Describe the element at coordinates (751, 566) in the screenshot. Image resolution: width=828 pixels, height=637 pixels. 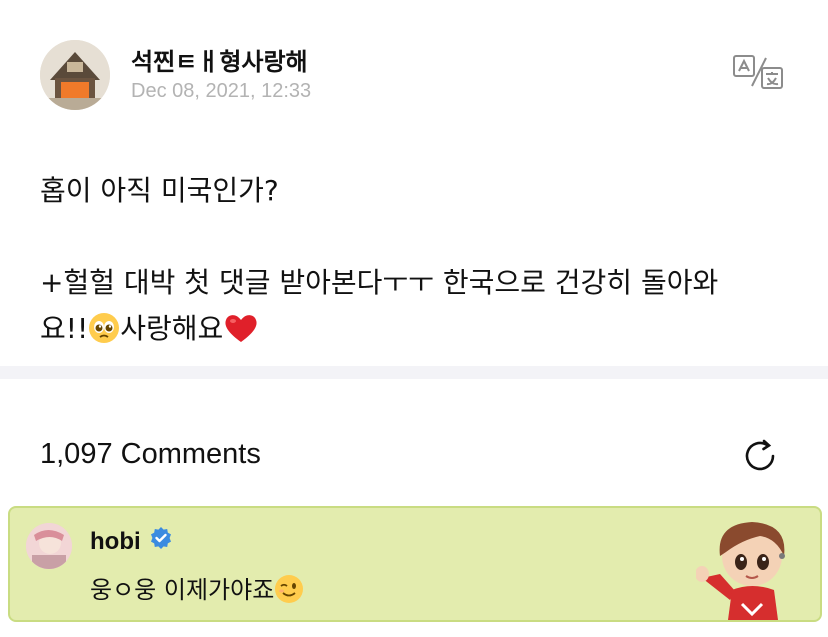
I see `character-sticker` at that location.